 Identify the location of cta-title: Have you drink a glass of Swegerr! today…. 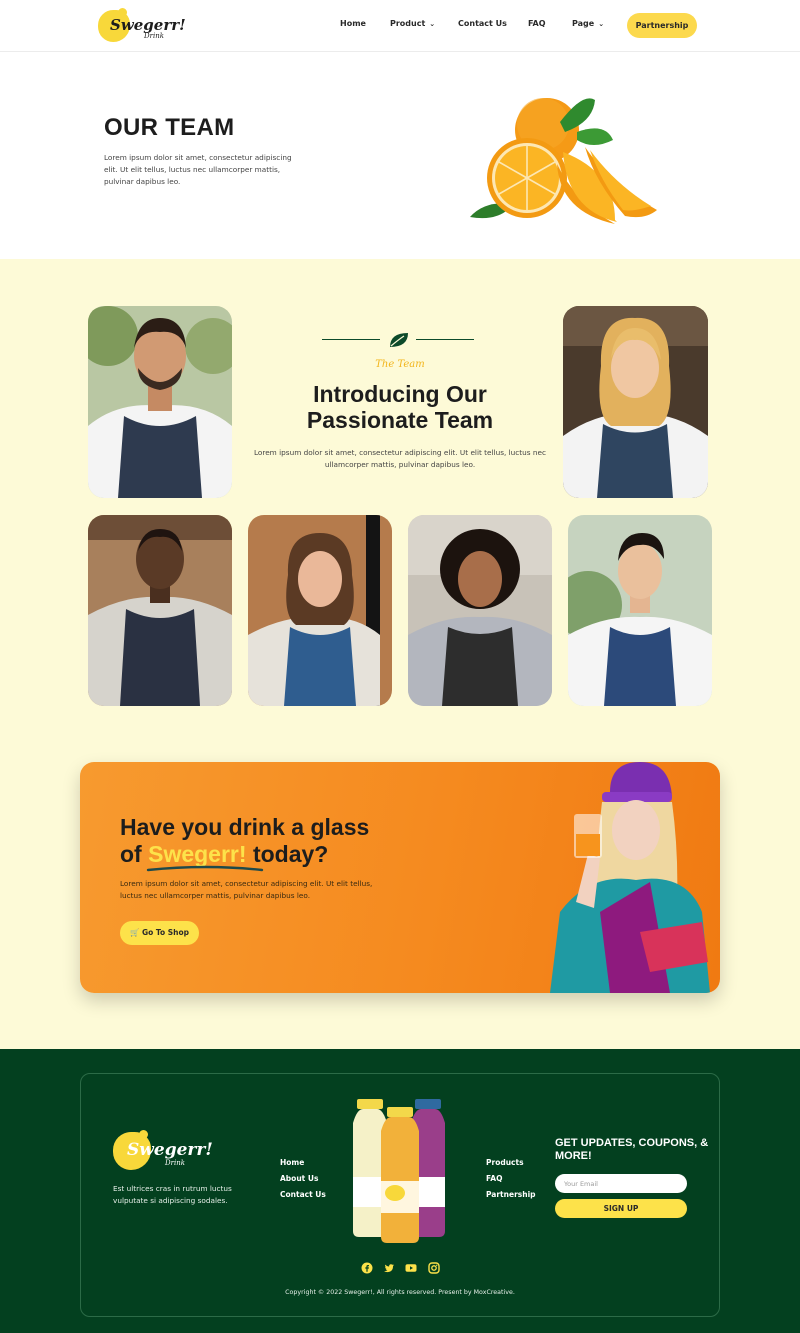
(244, 841).